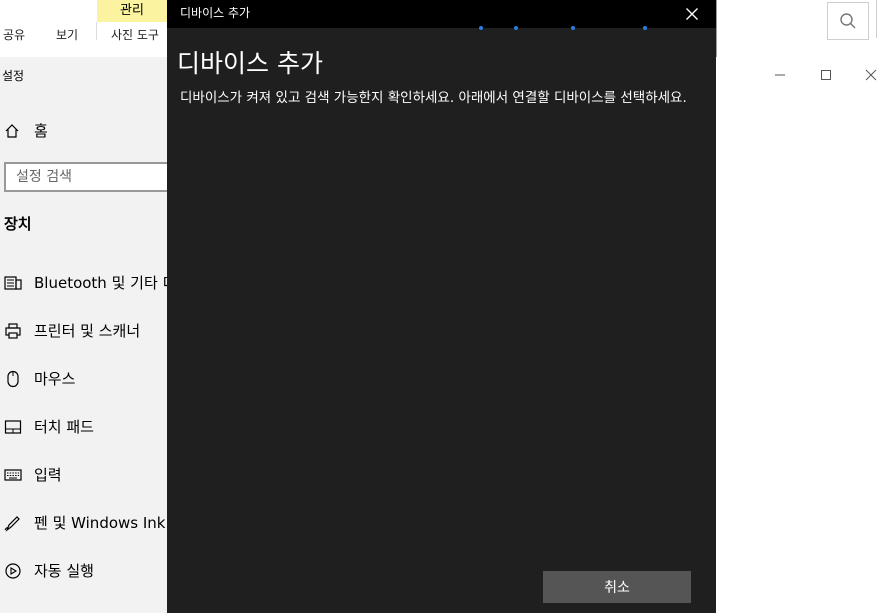 The image size is (882, 613). I want to click on explorer-search-button, so click(848, 21).